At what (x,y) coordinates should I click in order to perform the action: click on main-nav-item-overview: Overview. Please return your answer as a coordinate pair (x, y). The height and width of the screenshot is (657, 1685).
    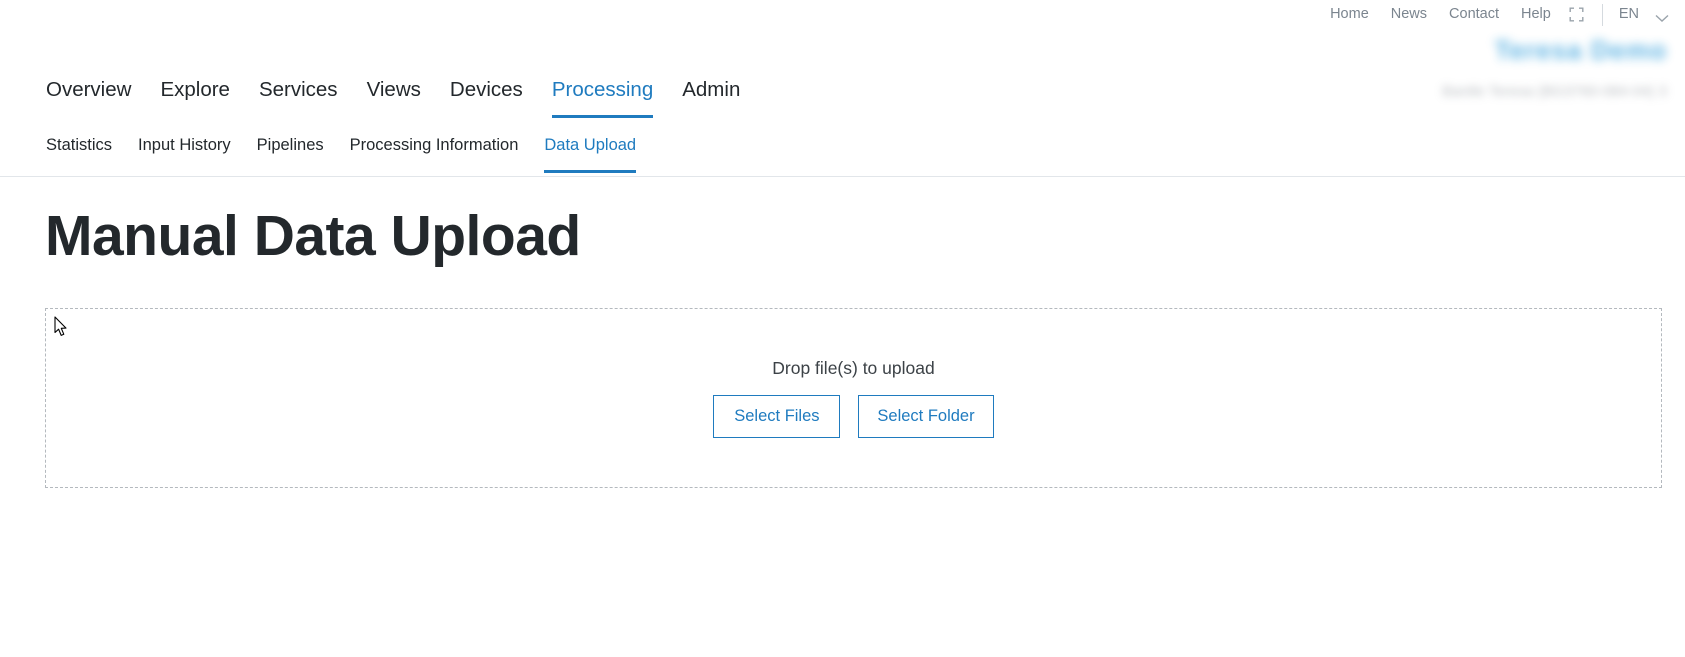
    Looking at the image, I should click on (88, 98).